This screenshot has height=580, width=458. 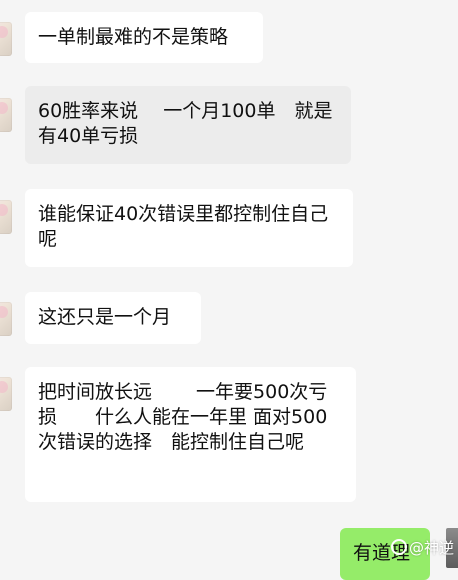 I want to click on message-bubble: 这还只是一个月, so click(x=113, y=318).